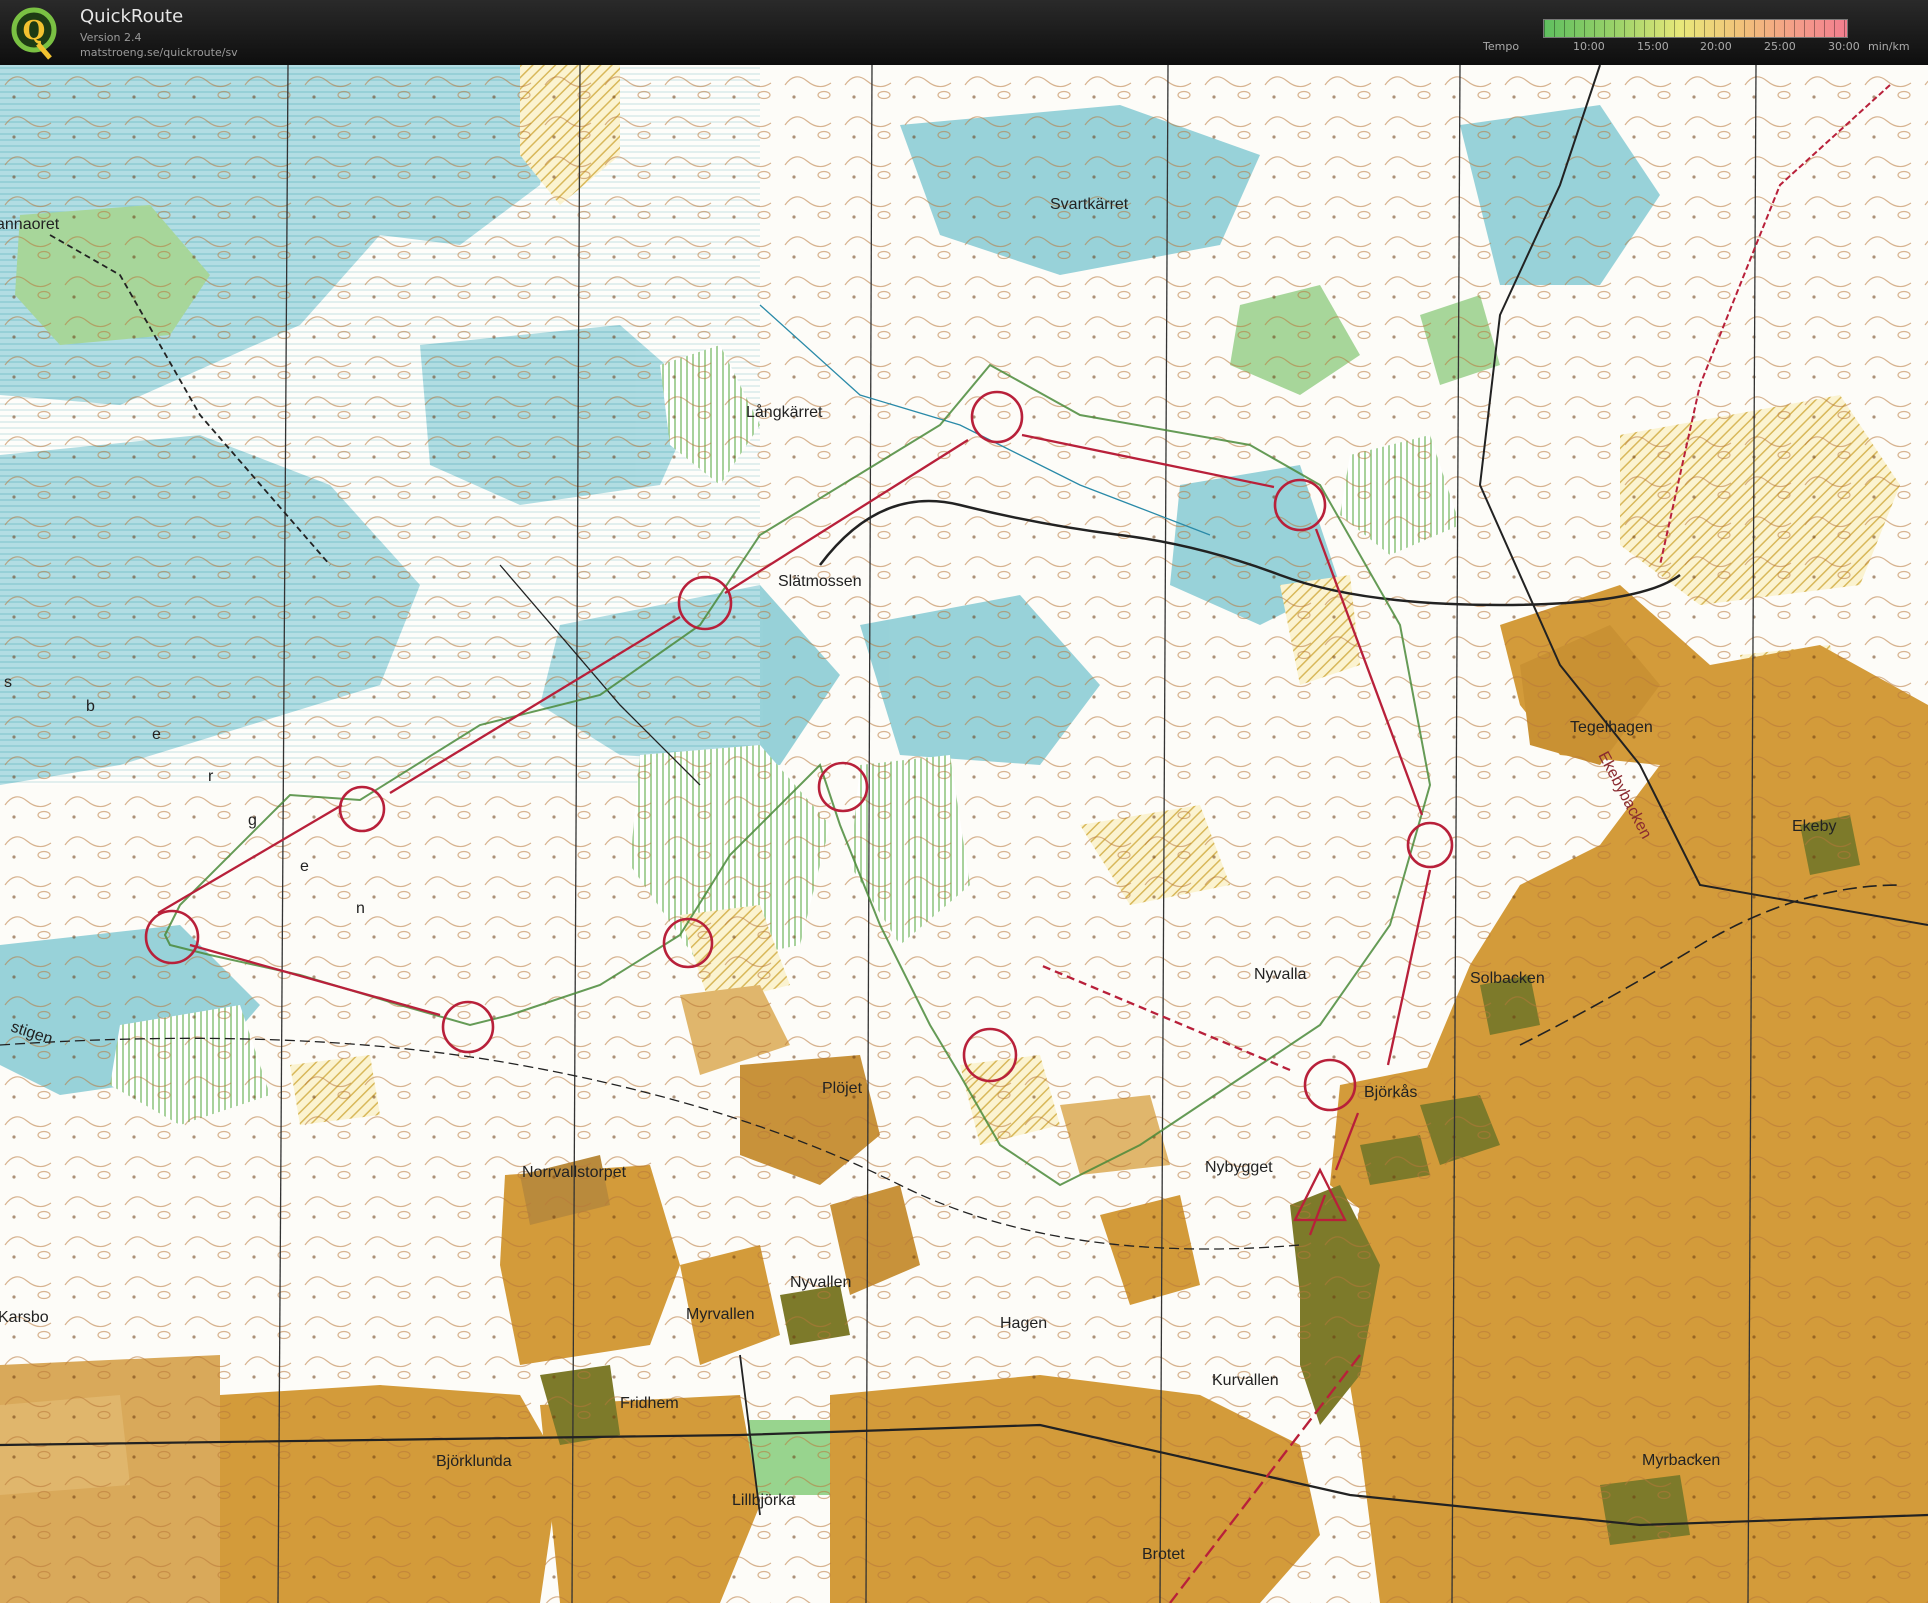  What do you see at coordinates (820, 581) in the screenshot?
I see `label-slatmossen: Slätmossen` at bounding box center [820, 581].